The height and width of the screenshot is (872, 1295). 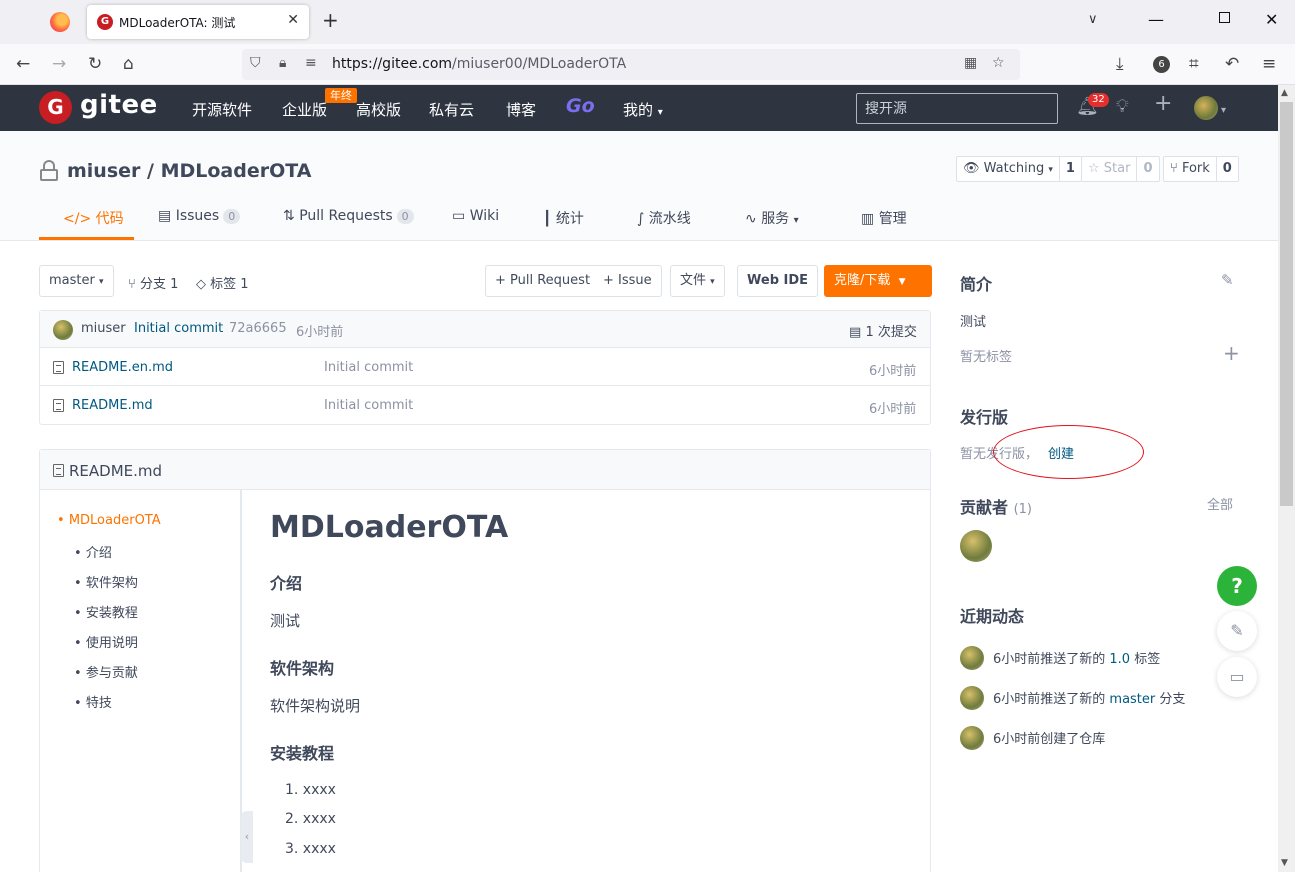 I want to click on table-row: README.en.md Initial commit 6小时前, so click(x=485, y=367).